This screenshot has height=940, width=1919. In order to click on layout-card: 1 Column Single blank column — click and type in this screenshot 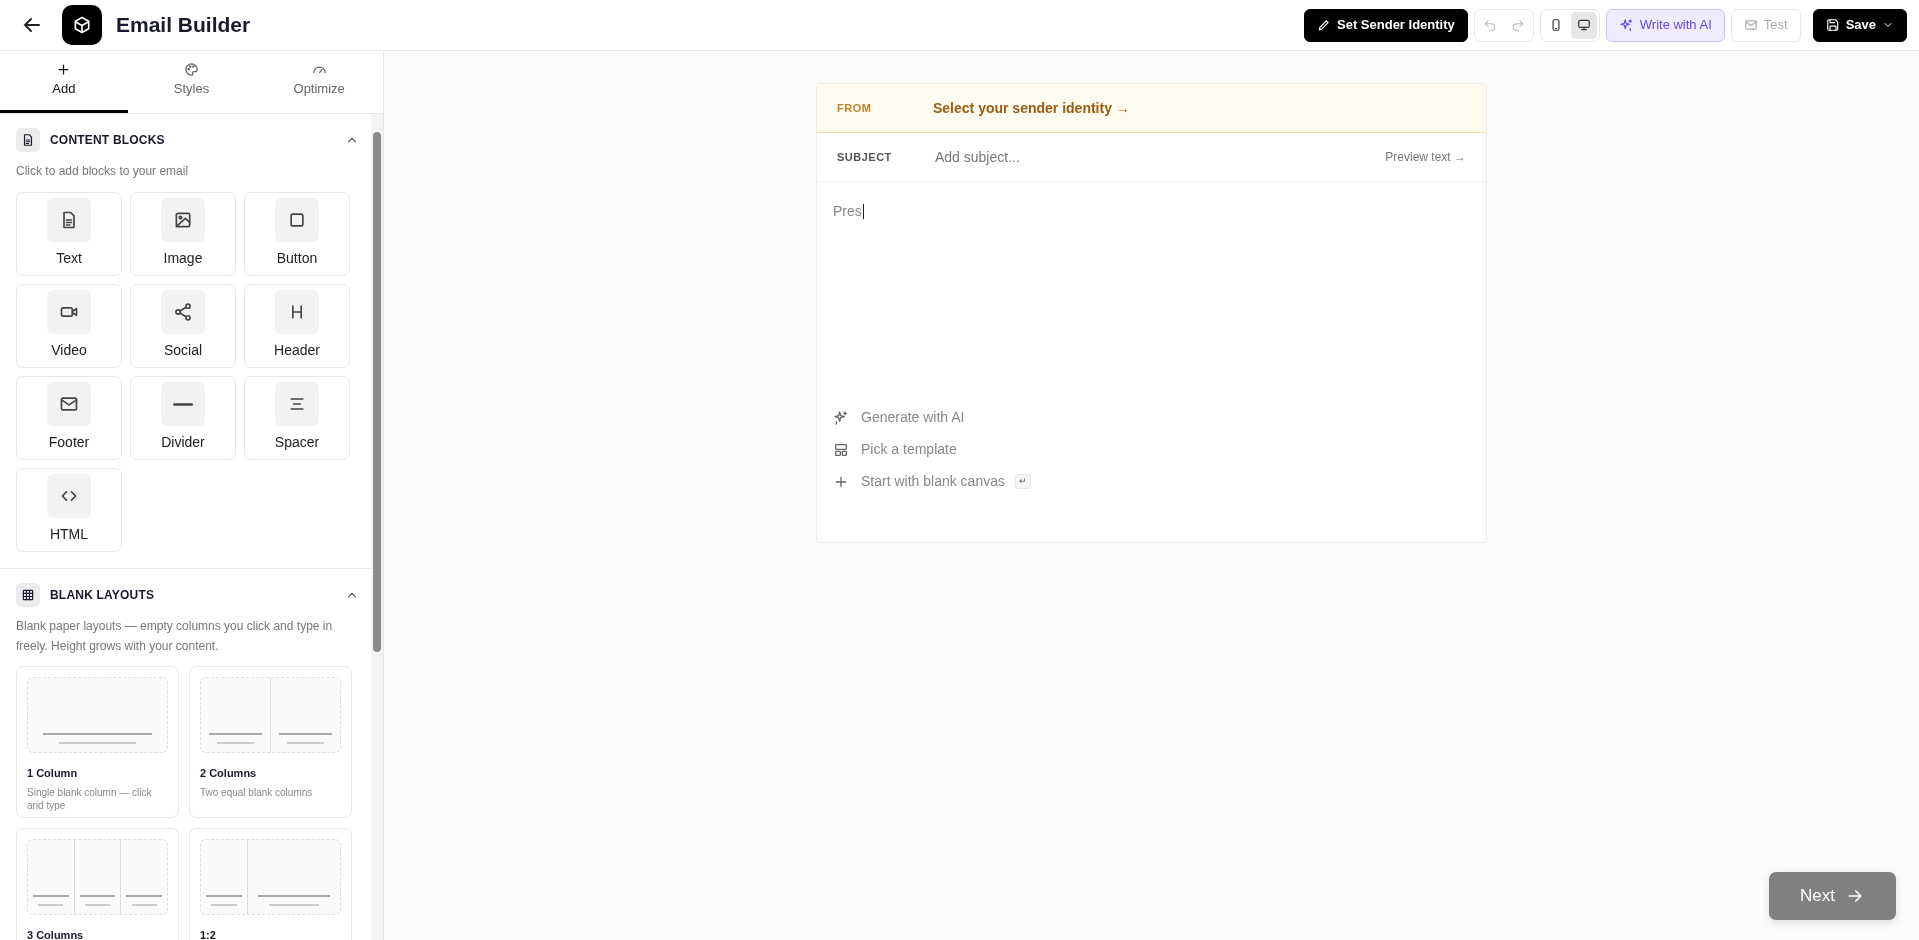, I will do `click(97, 742)`.